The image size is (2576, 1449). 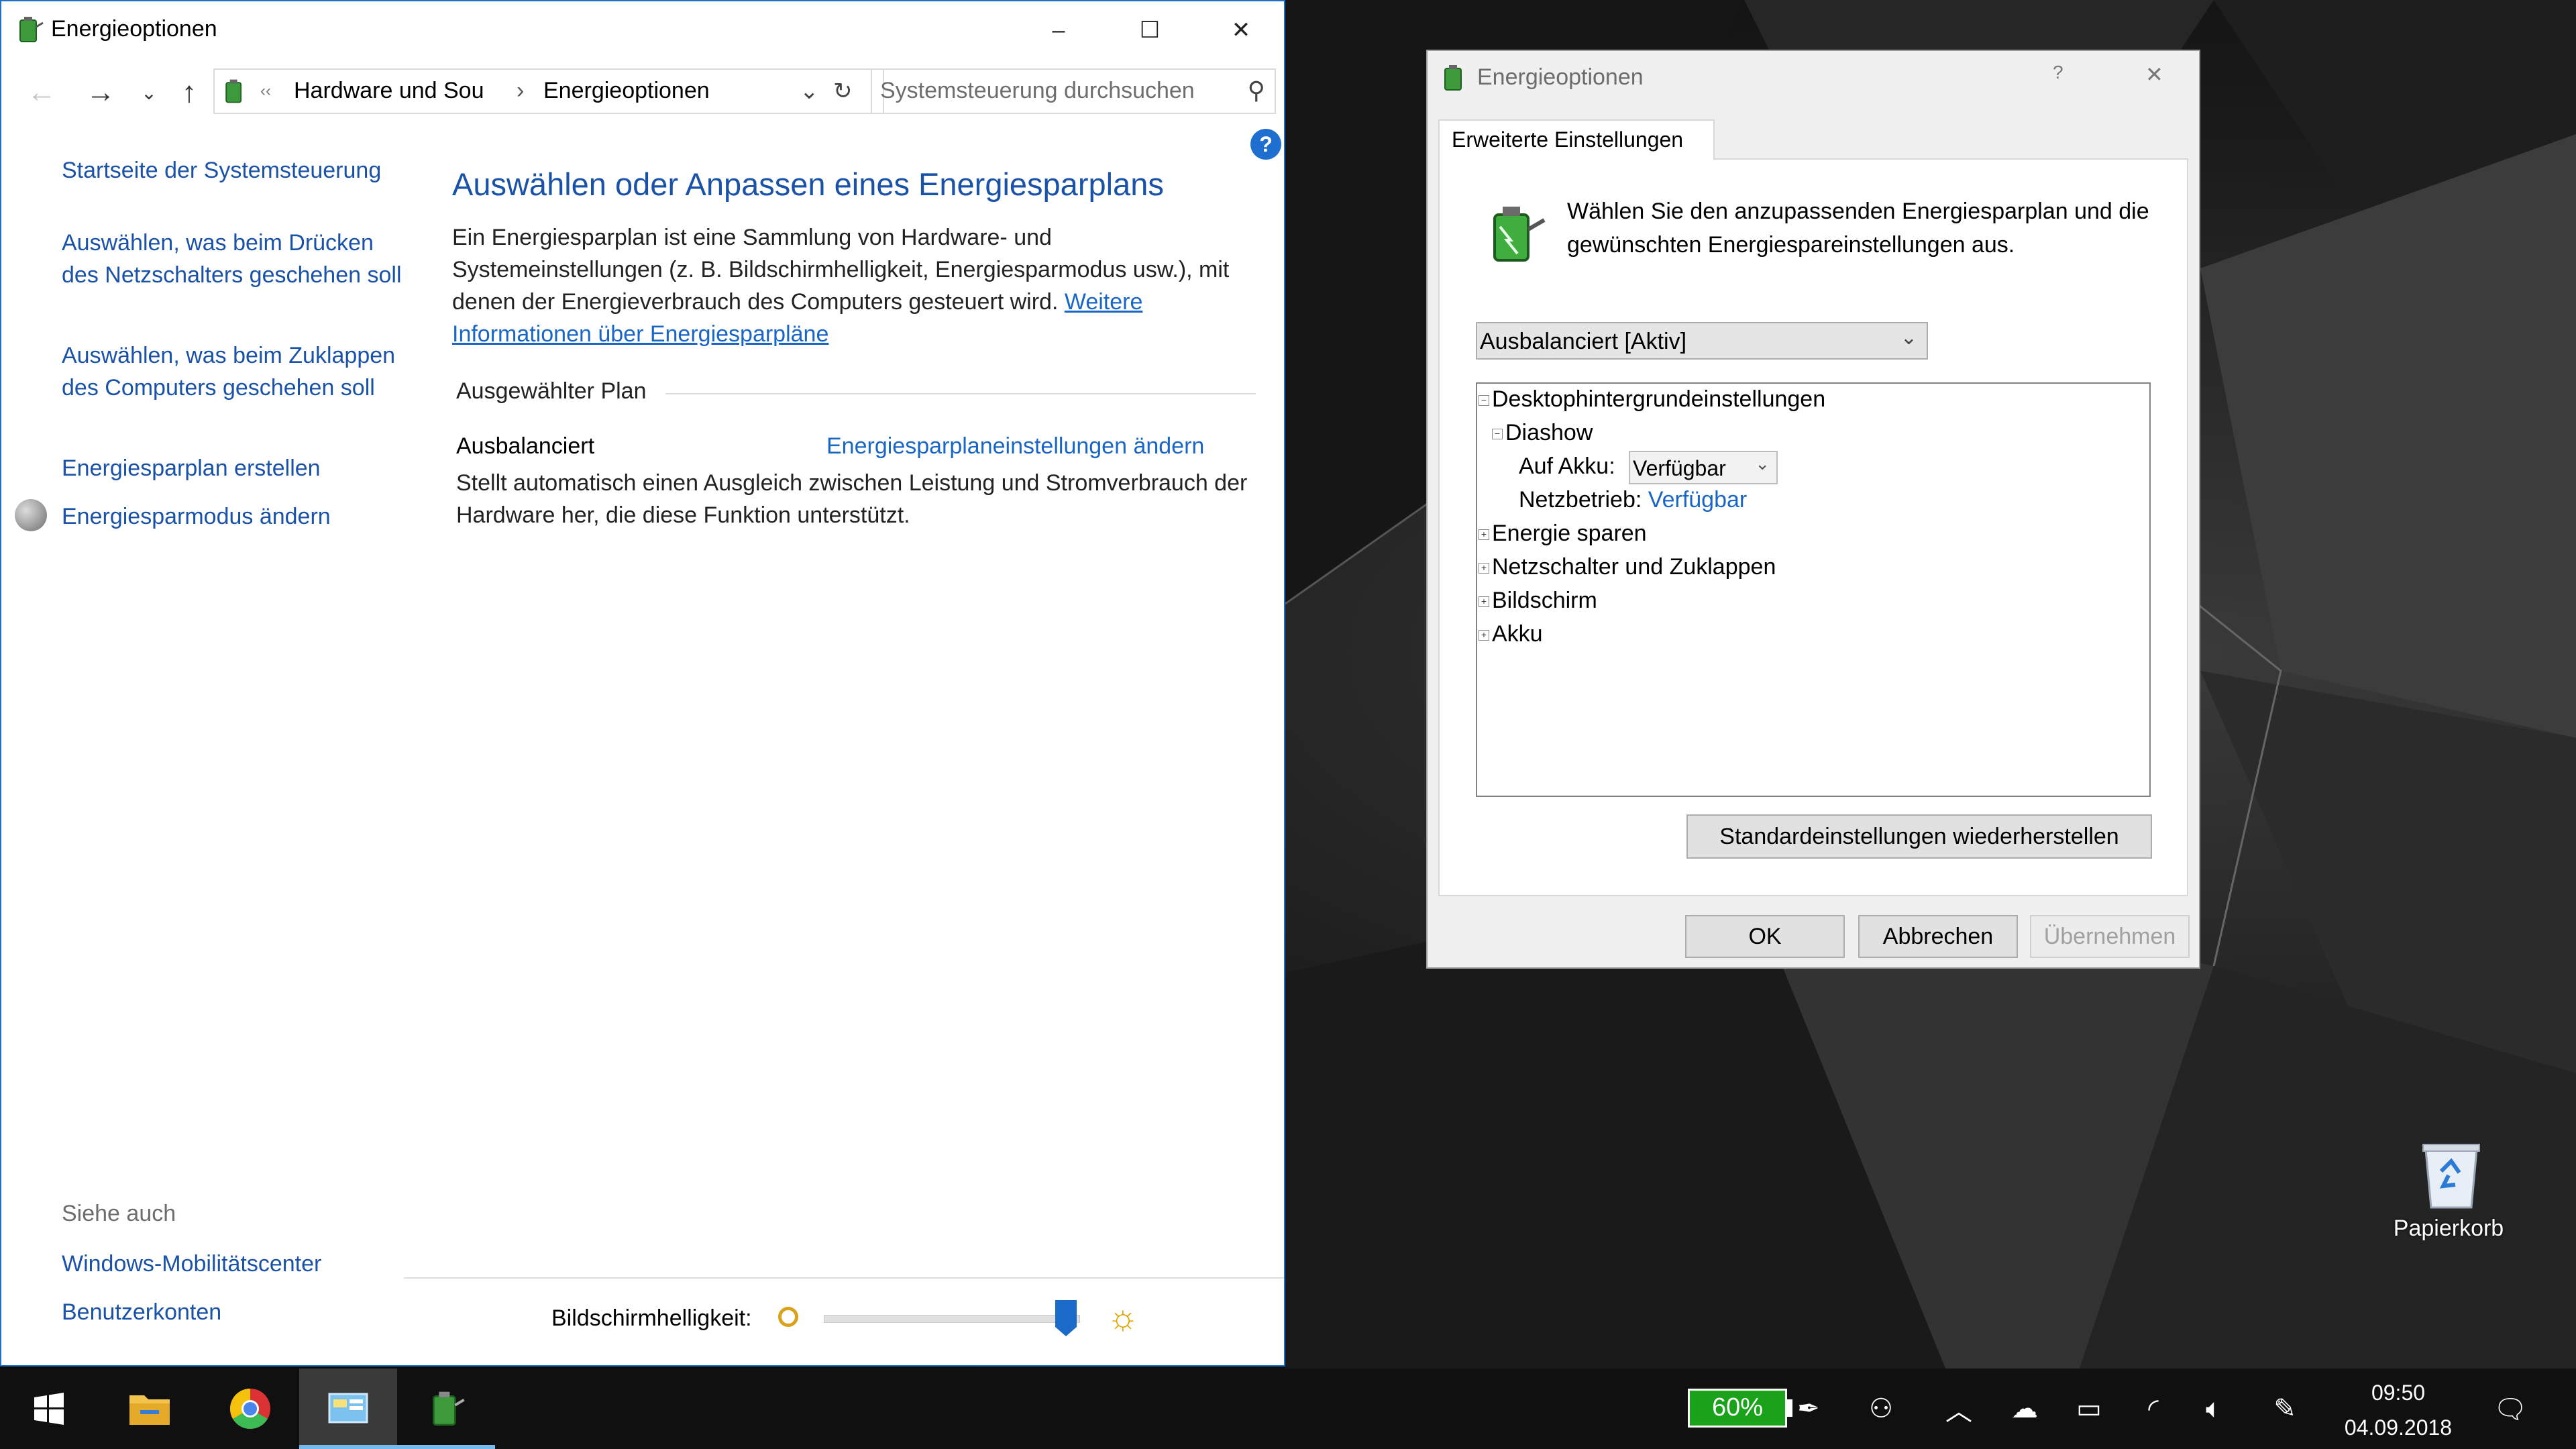 I want to click on see-also-user-accounts: Benutzerkonten, so click(x=236, y=1312).